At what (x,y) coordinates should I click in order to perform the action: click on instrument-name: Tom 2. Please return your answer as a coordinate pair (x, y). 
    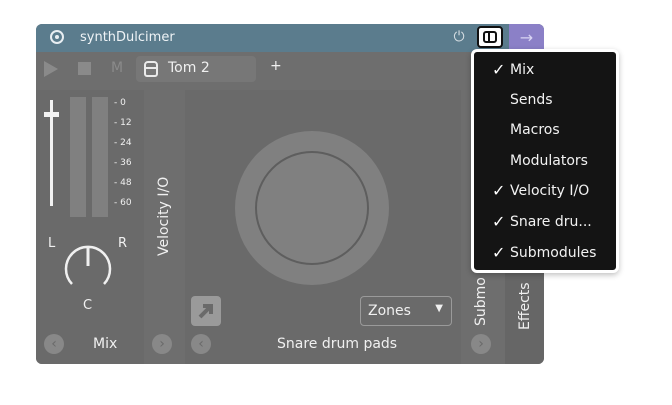
    Looking at the image, I should click on (189, 68).